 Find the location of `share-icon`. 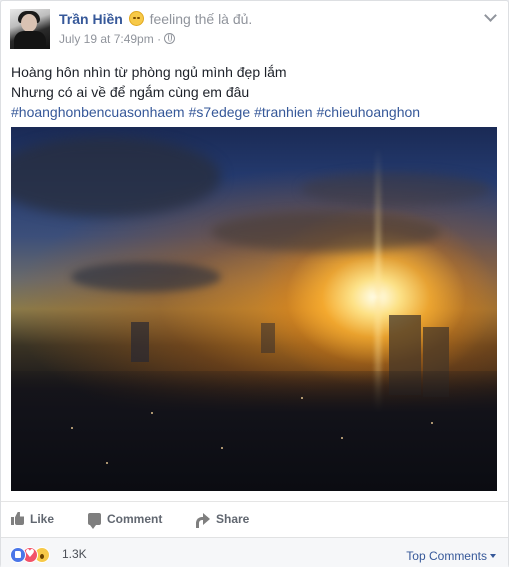

share-icon is located at coordinates (203, 520).